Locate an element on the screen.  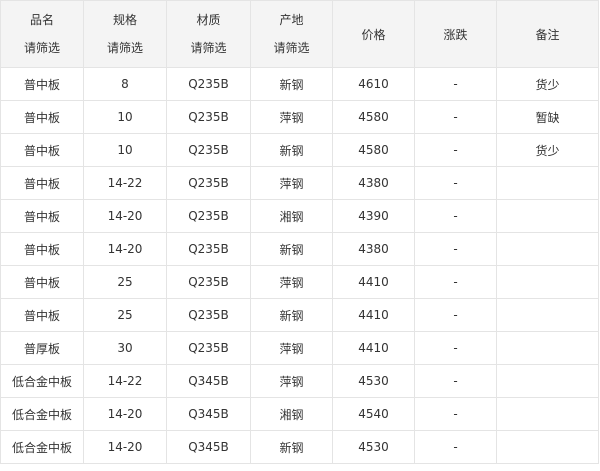
cell-spec: 8 is located at coordinates (125, 84).